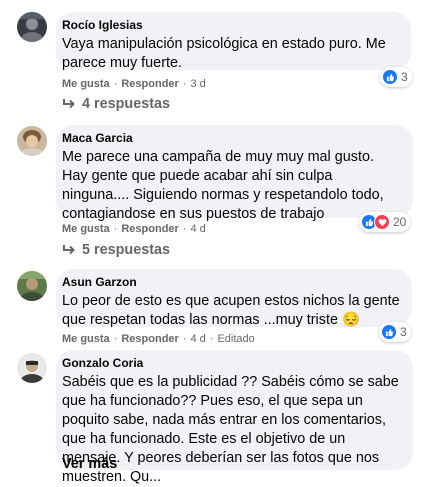 The height and width of the screenshot is (487, 446). I want to click on edited-label: Editado, so click(236, 339).